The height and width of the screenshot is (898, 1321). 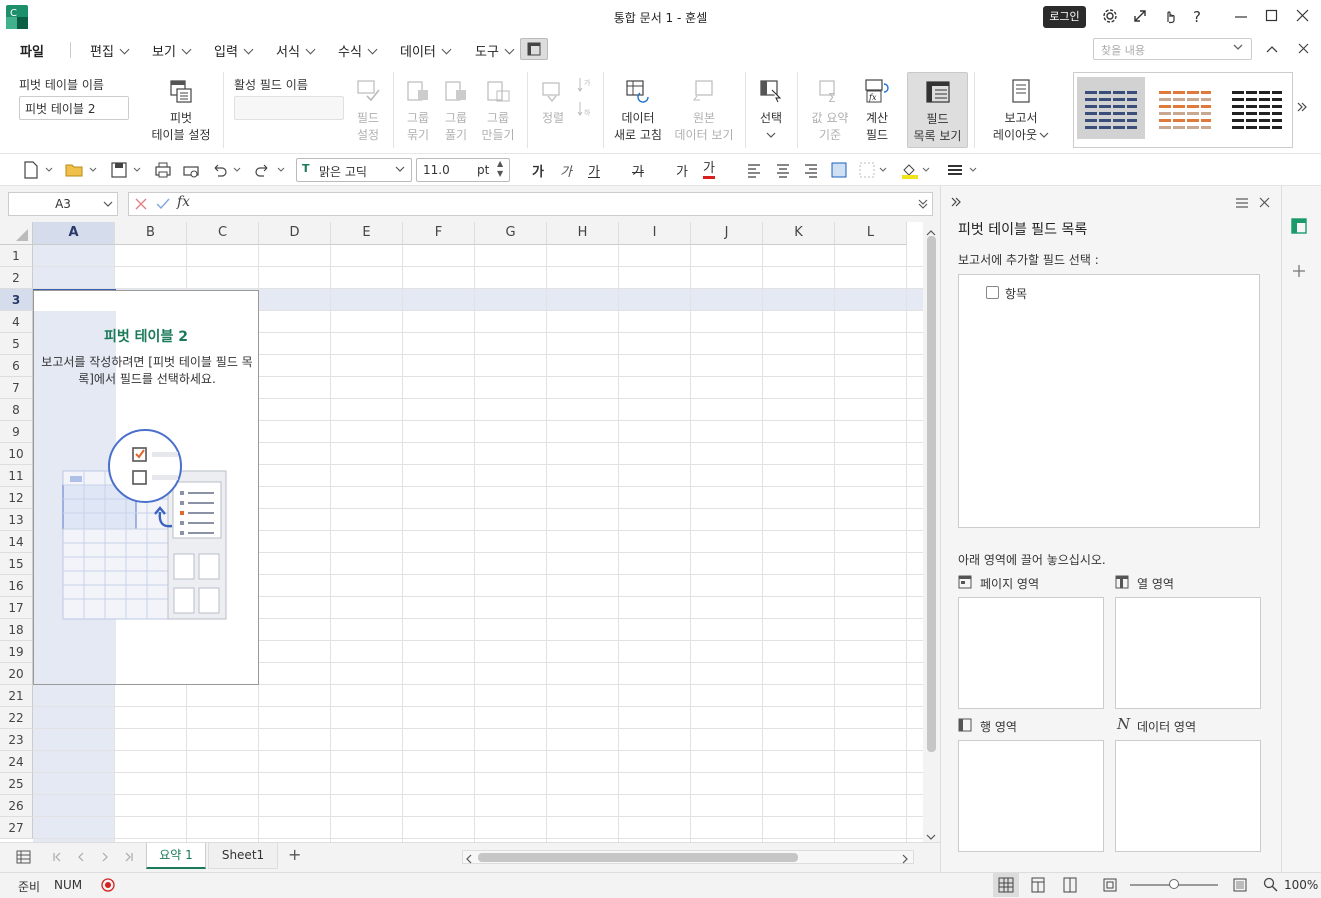 I want to click on group-make-button: 그룹 만들기, so click(x=498, y=111).